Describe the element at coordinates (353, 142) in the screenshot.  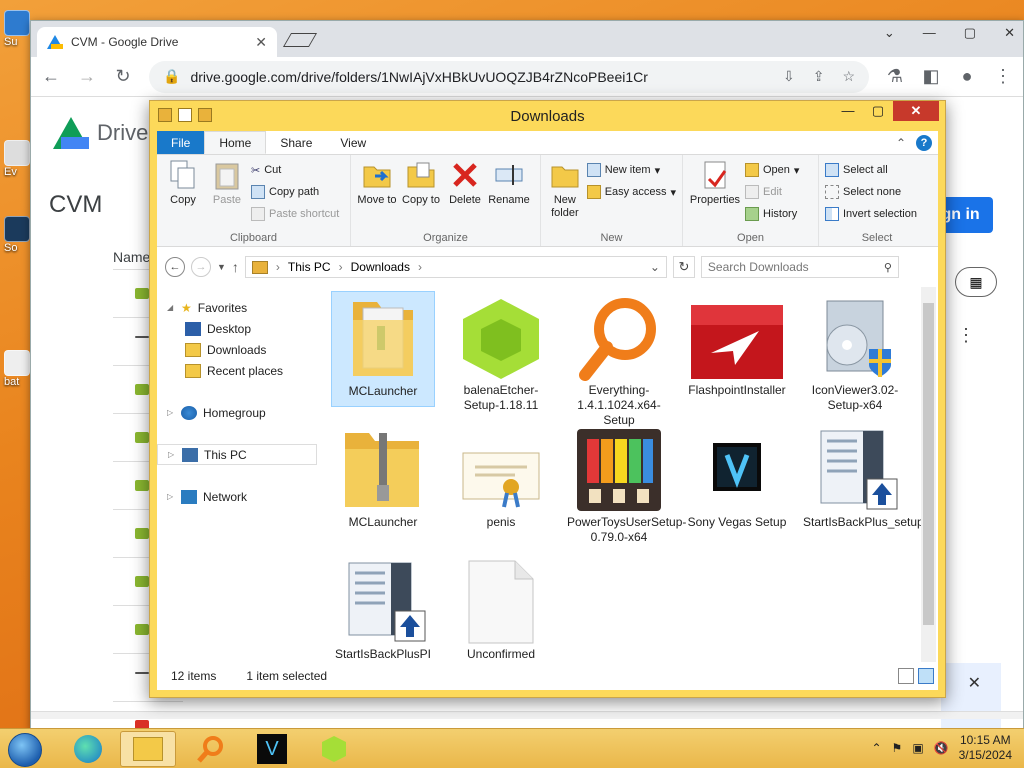
I see `tab-view: View` at that location.